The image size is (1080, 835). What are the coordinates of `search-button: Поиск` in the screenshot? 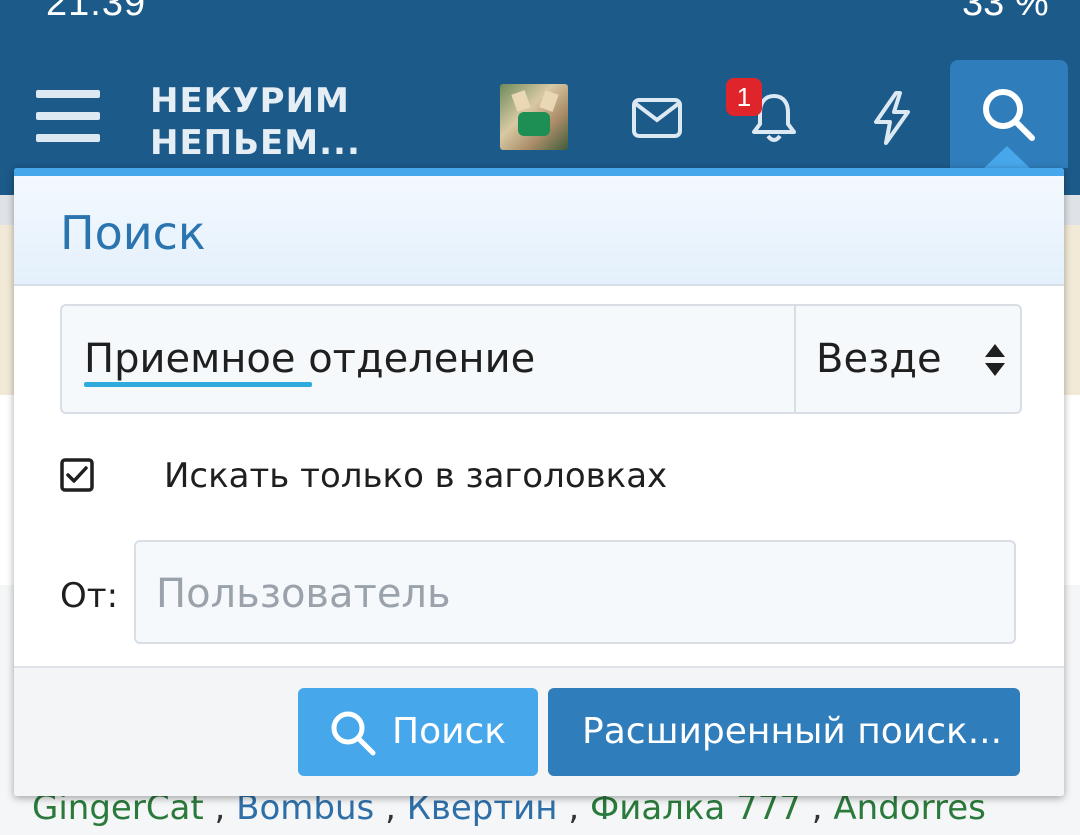 It's located at (418, 732).